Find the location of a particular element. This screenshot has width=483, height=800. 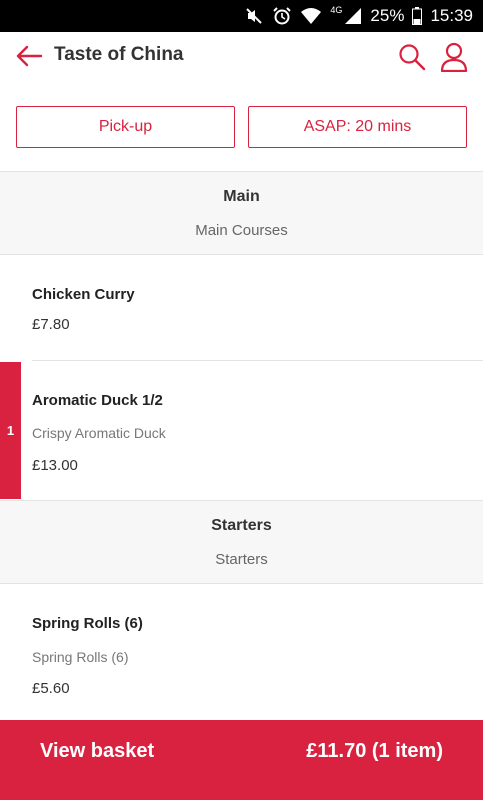

arrow-left-icon is located at coordinates (29, 56).